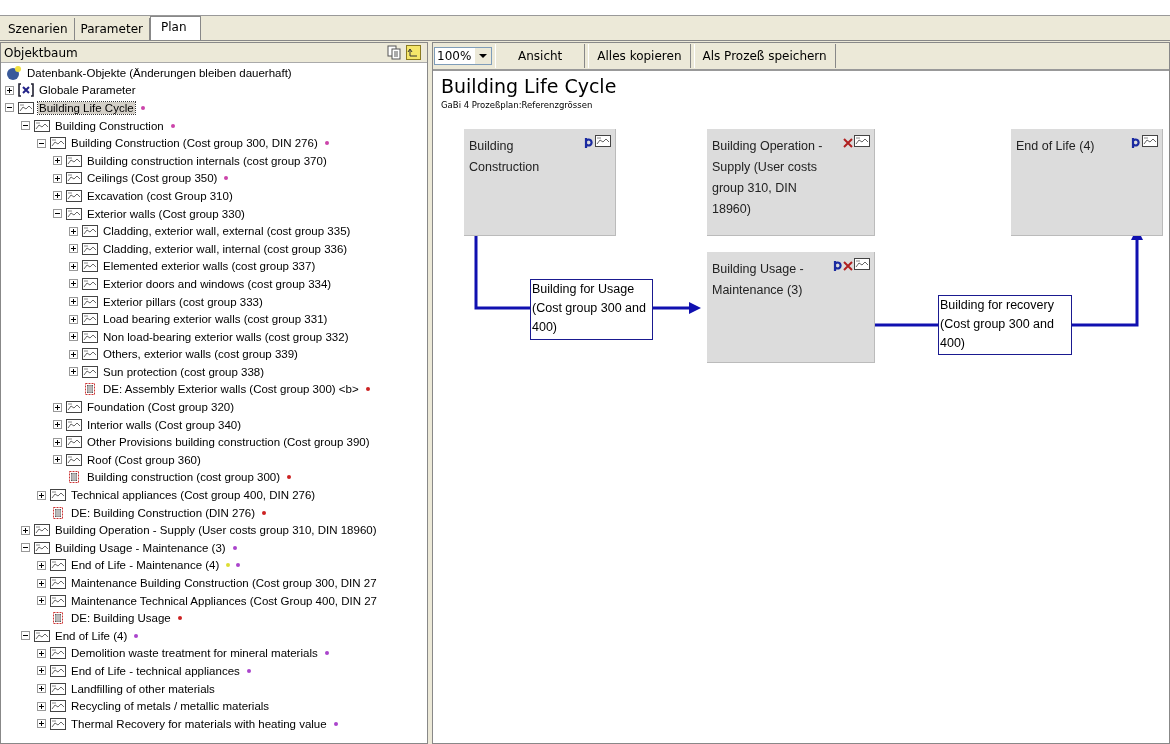 This screenshot has width=1170, height=744. What do you see at coordinates (591, 309) in the screenshot?
I see `flow-label: Building for Usage (Cost group 300 and 400)` at bounding box center [591, 309].